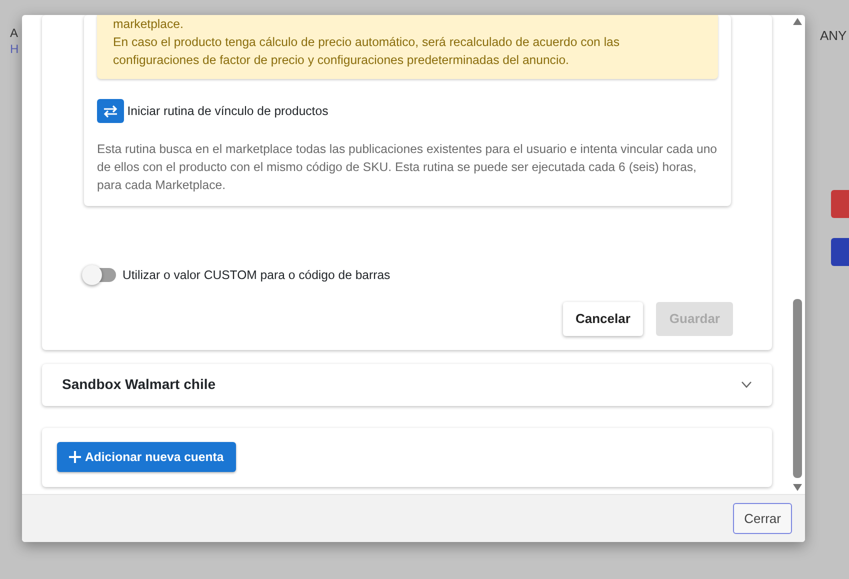  Describe the element at coordinates (797, 487) in the screenshot. I see `scroll-down-icon` at that location.